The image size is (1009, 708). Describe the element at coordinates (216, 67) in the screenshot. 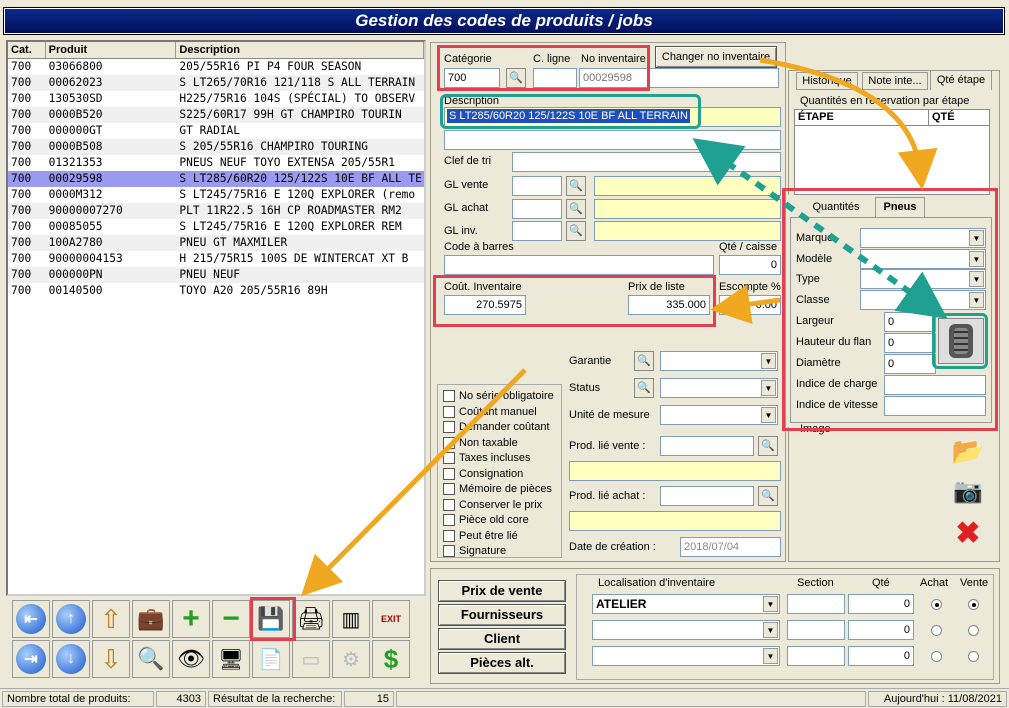

I see `list-row: 700 03066800 205/55R16 PI P4 FOUR SEASON` at that location.